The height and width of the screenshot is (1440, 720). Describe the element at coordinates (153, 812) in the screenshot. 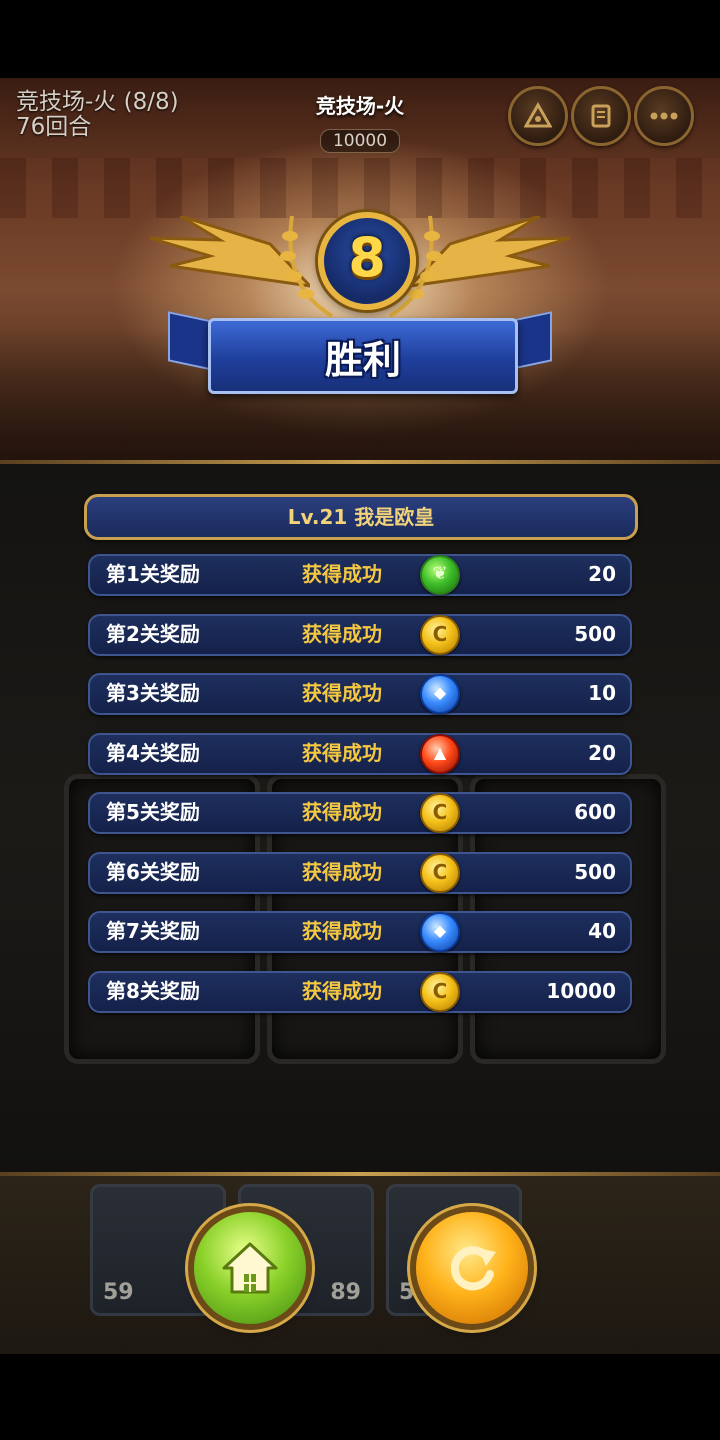

I see `reward-label: 第5关奖励` at that location.